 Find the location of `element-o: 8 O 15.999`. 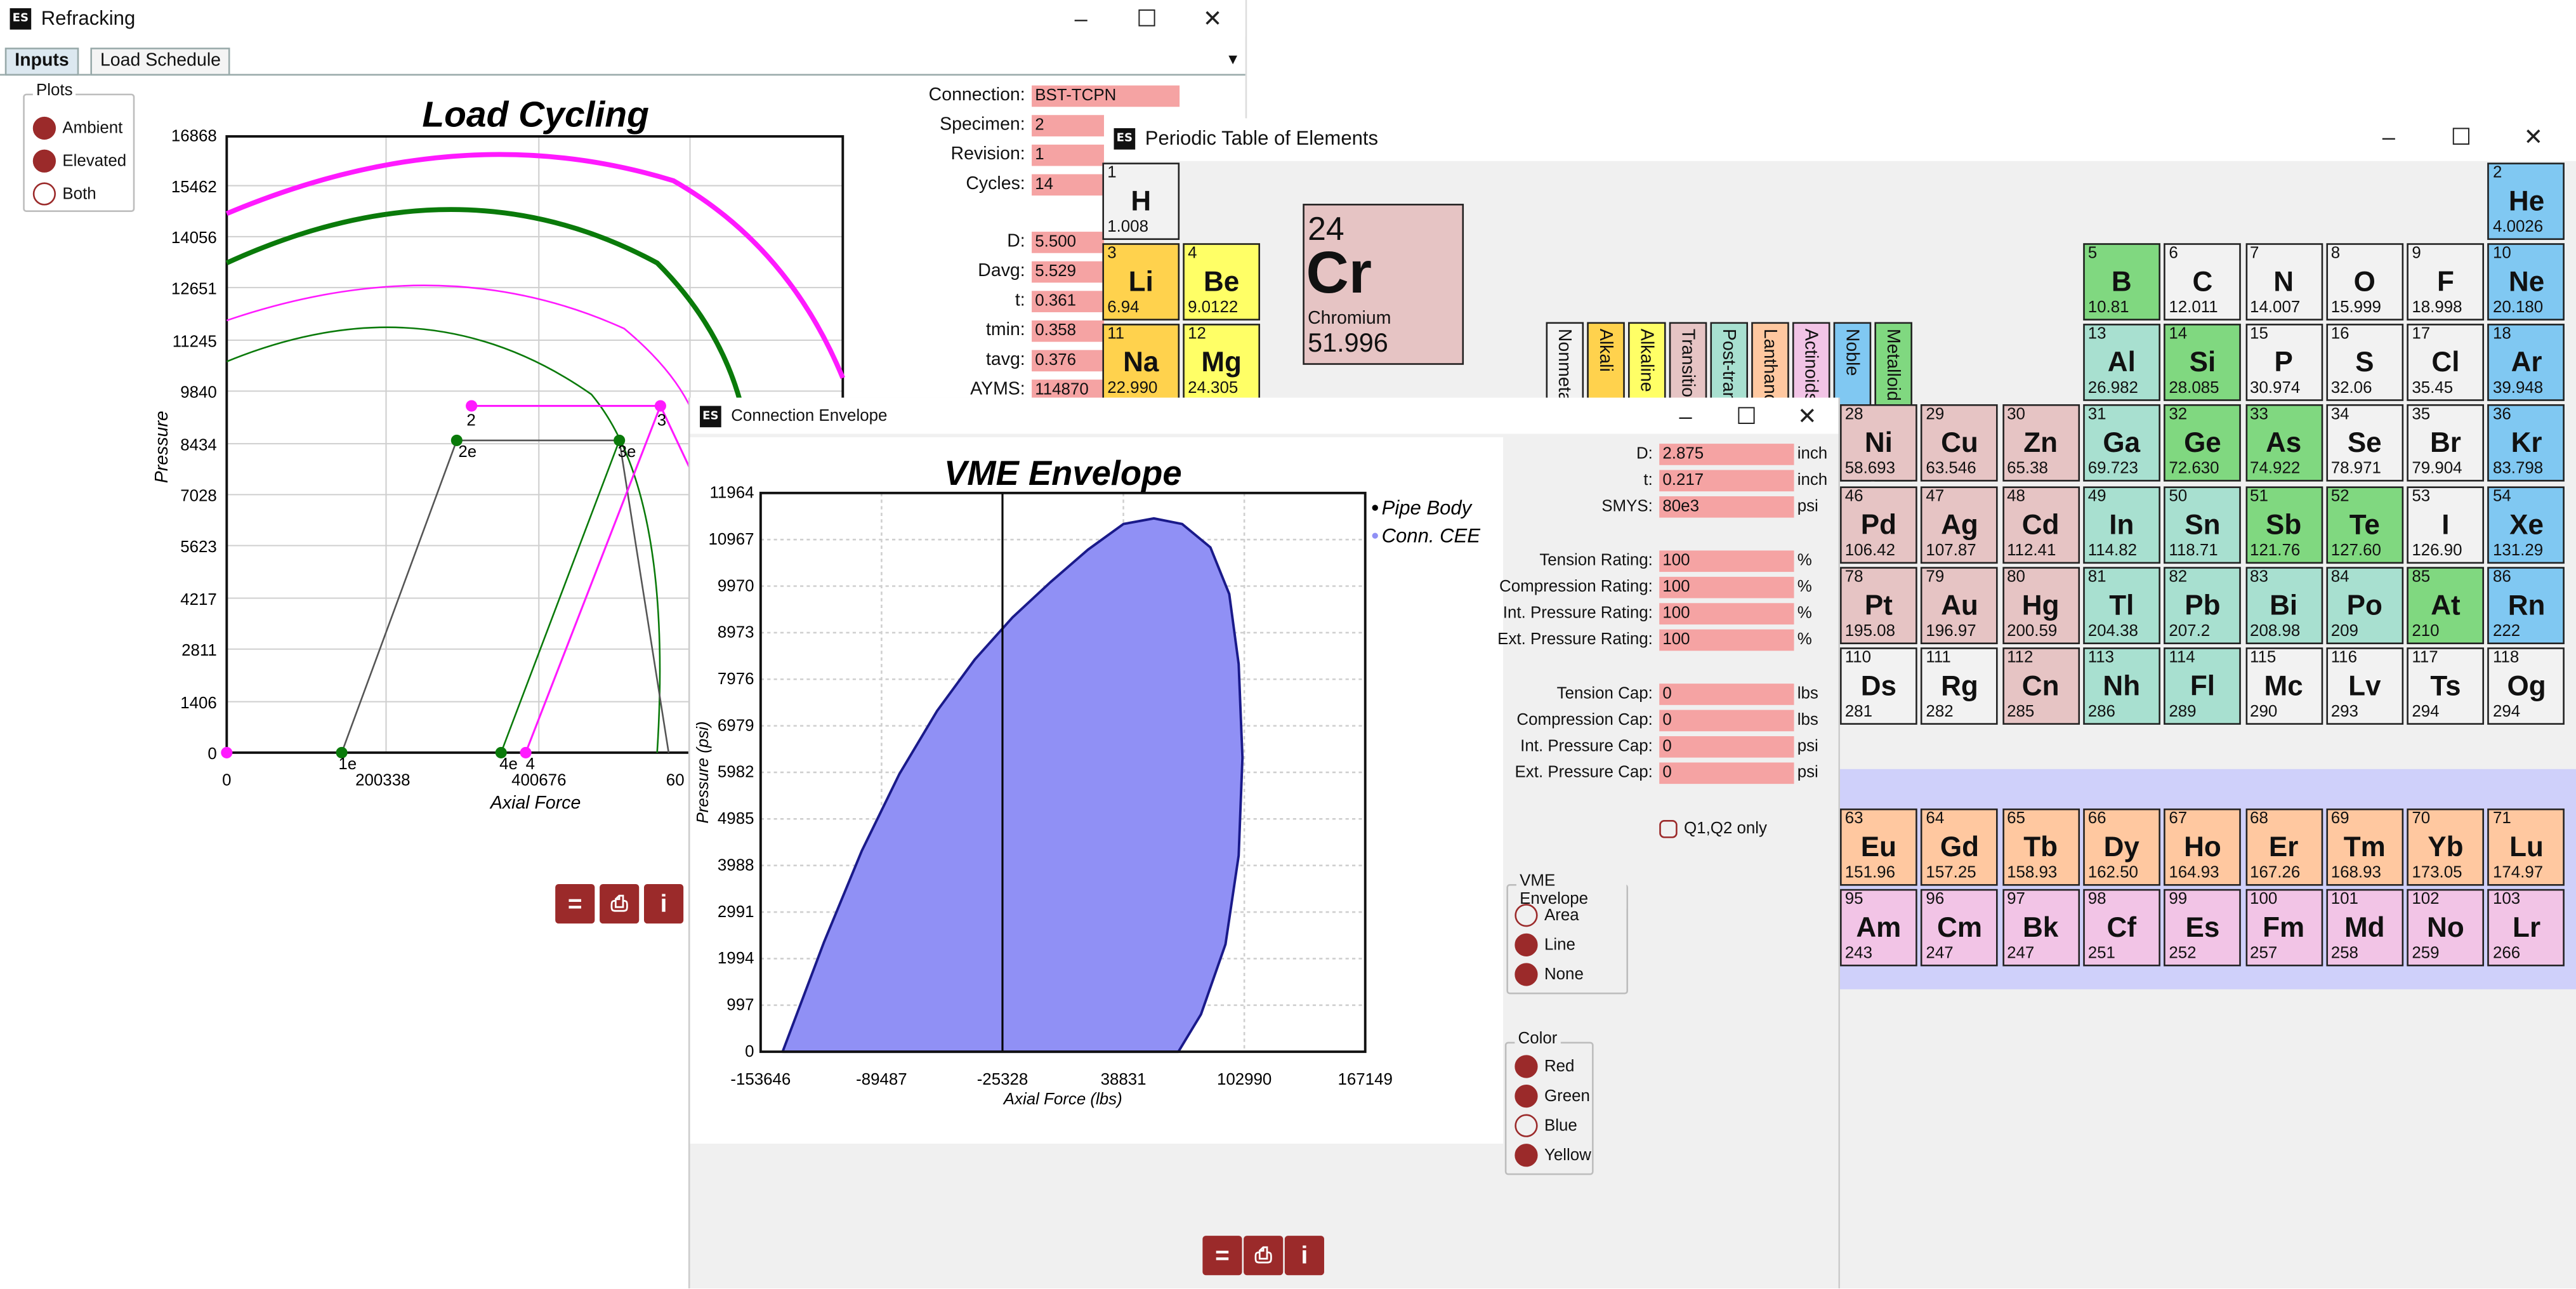

element-o: 8 O 15.999 is located at coordinates (2364, 282).